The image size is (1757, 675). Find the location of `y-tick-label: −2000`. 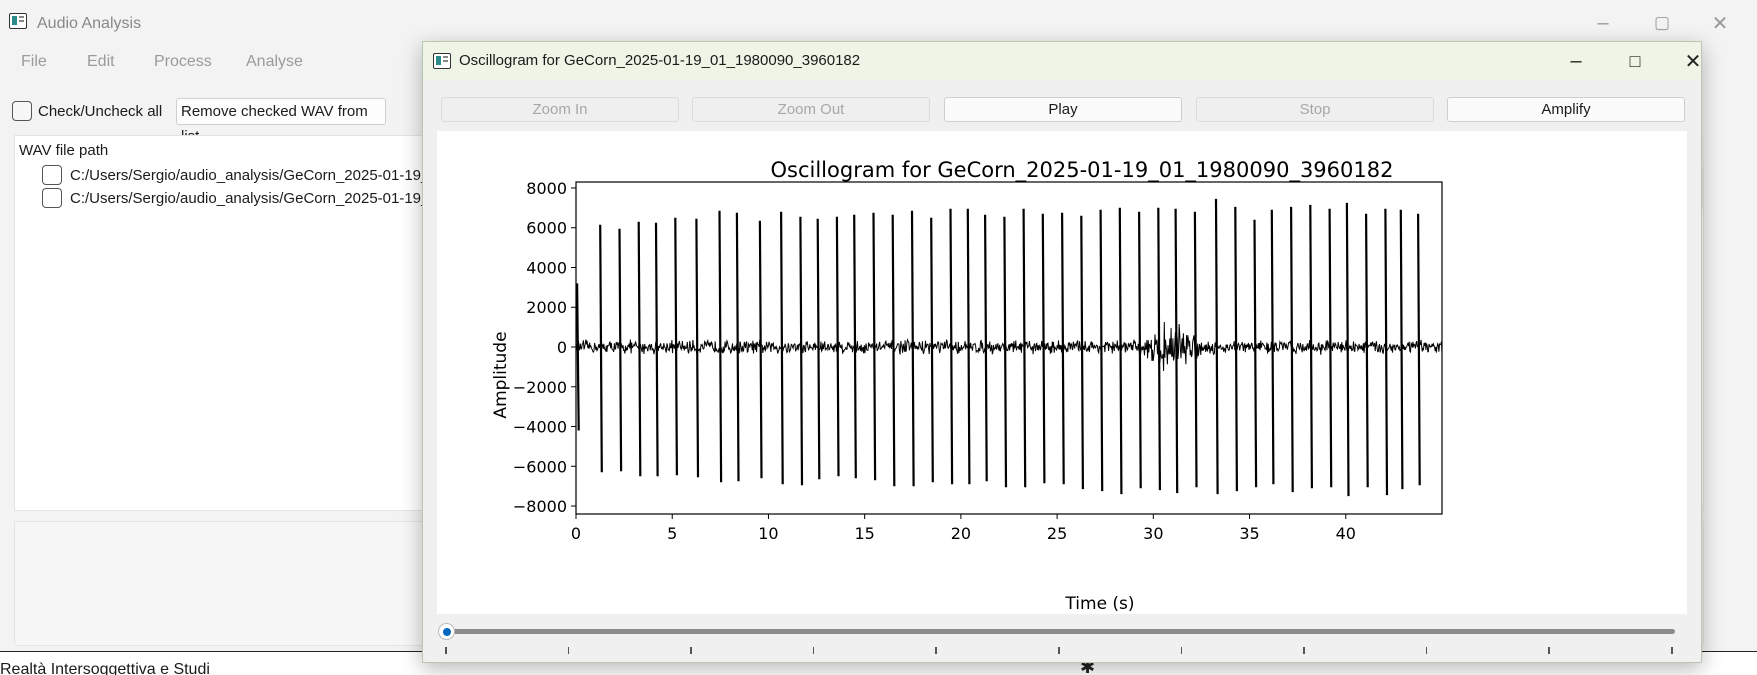

y-tick-label: −2000 is located at coordinates (540, 387).